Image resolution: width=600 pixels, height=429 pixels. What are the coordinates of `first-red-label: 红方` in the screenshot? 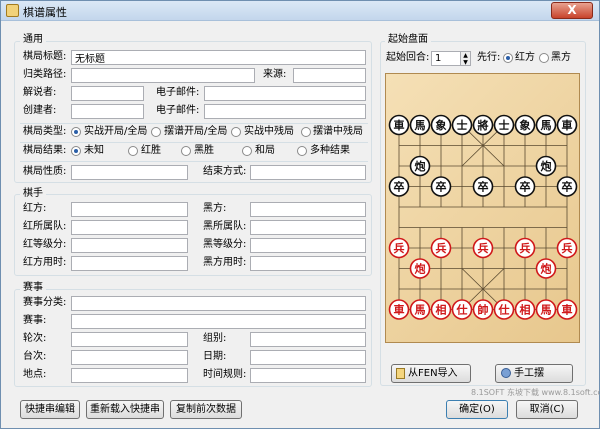 It's located at (525, 57).